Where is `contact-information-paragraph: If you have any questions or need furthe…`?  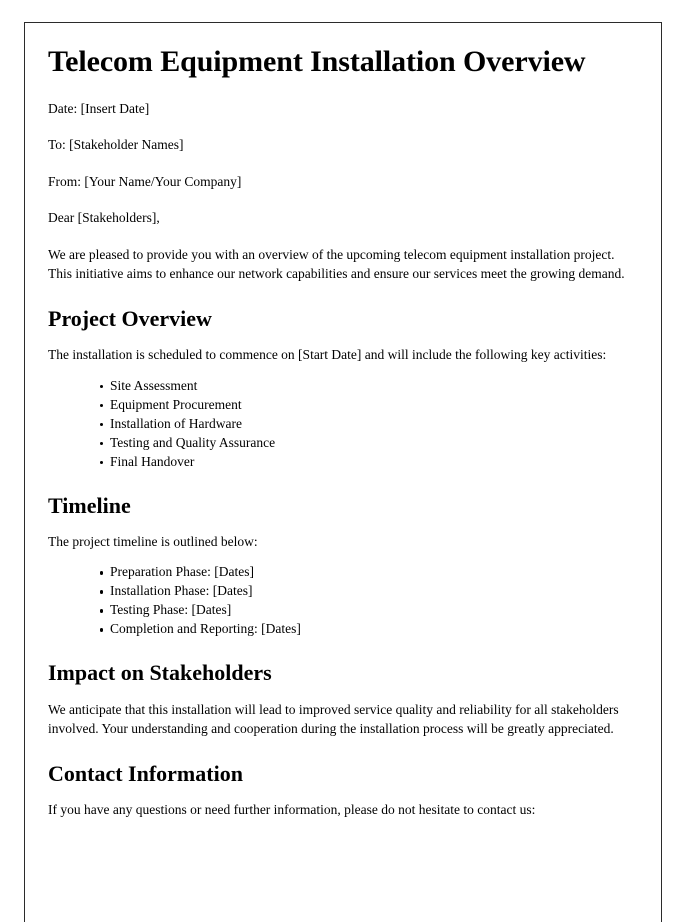
contact-information-paragraph: If you have any questions or need furthe… is located at coordinates (292, 809).